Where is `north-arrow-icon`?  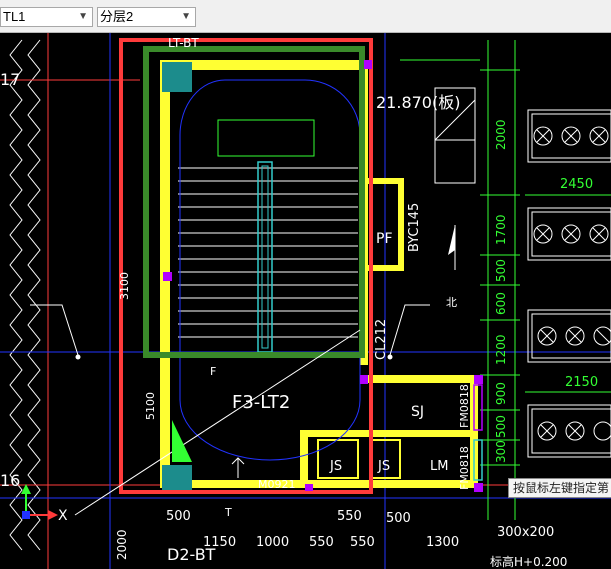 north-arrow-icon is located at coordinates (451, 240).